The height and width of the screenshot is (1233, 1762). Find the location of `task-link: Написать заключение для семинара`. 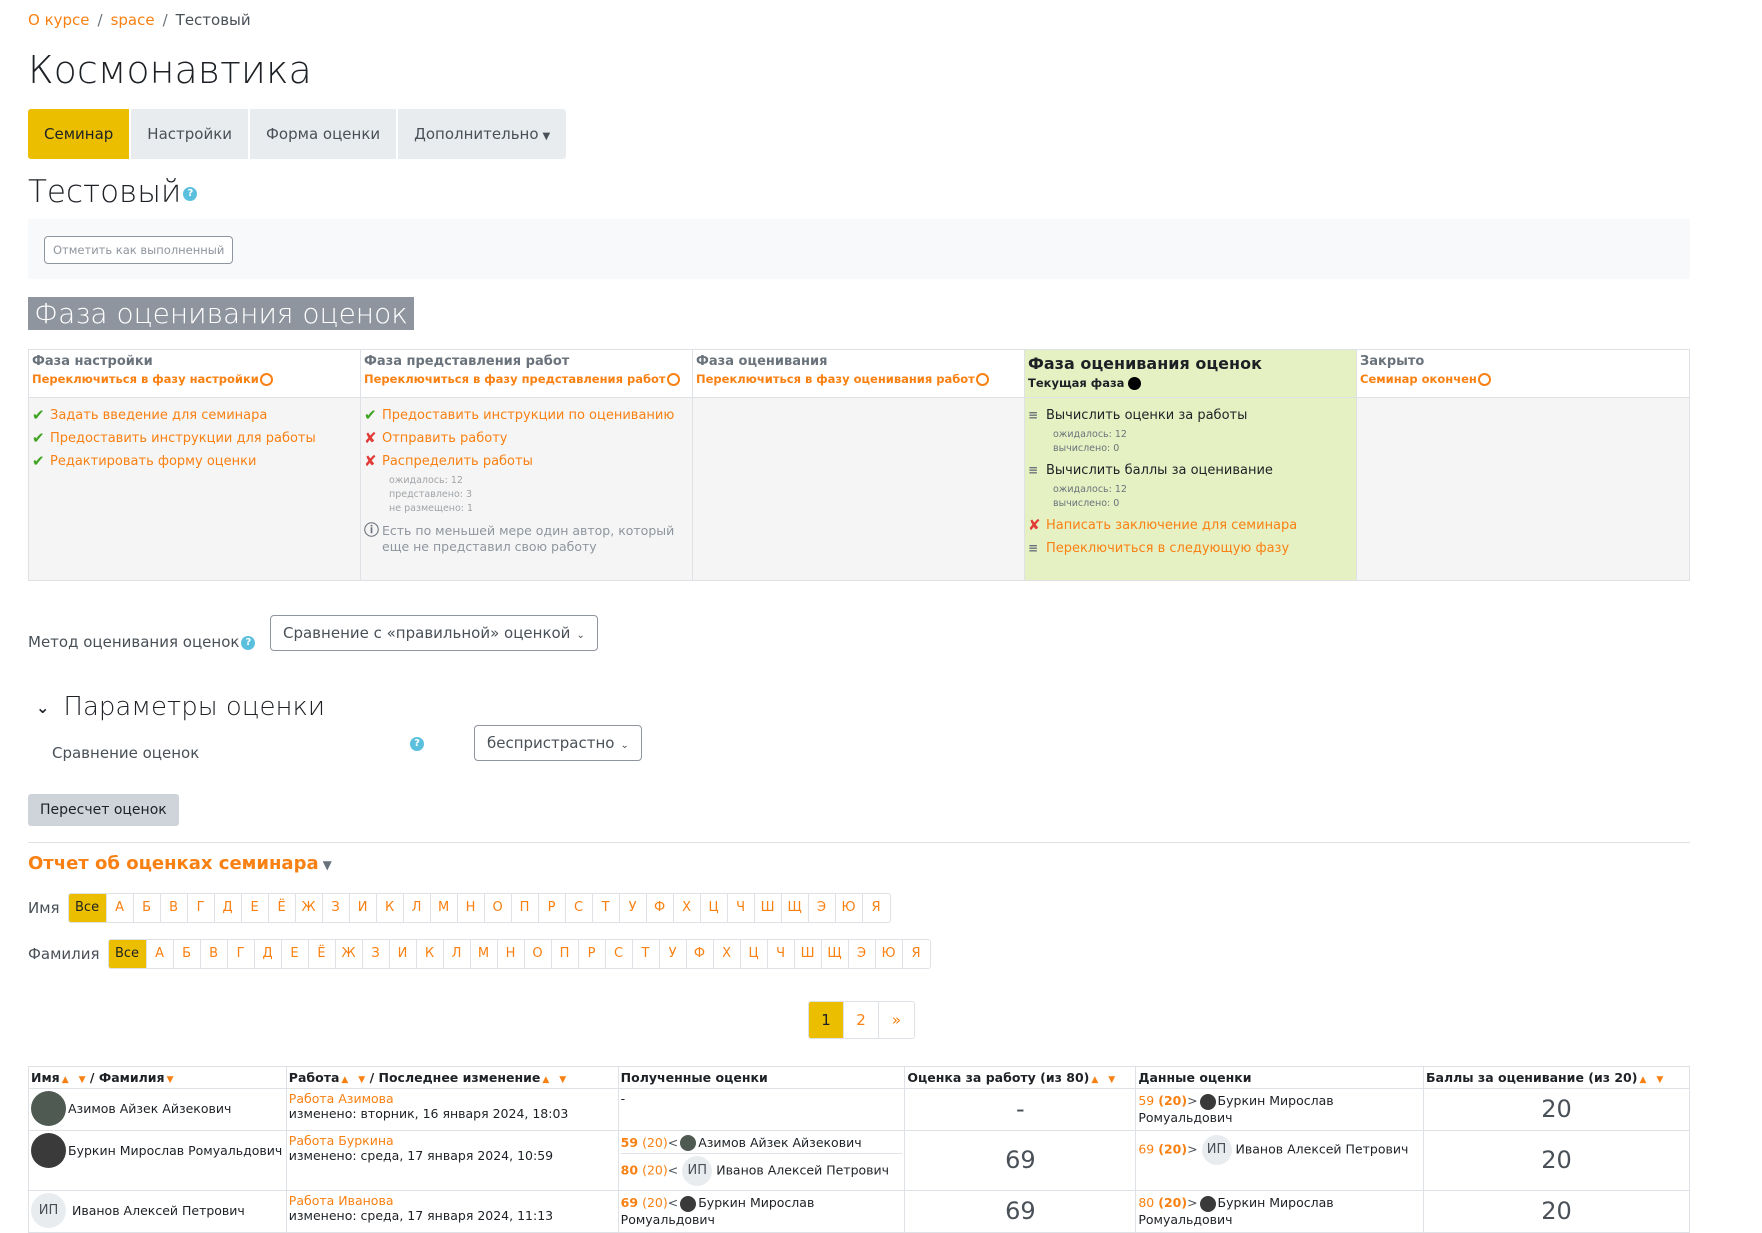

task-link: Написать заключение для семинара is located at coordinates (1171, 526).